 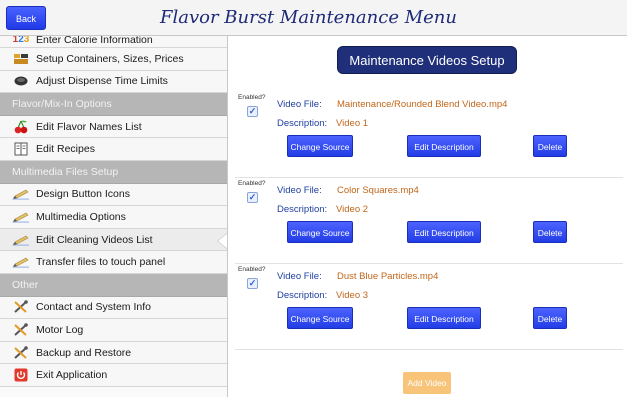 What do you see at coordinates (26, 18) in the screenshot?
I see `back-button: Back` at bounding box center [26, 18].